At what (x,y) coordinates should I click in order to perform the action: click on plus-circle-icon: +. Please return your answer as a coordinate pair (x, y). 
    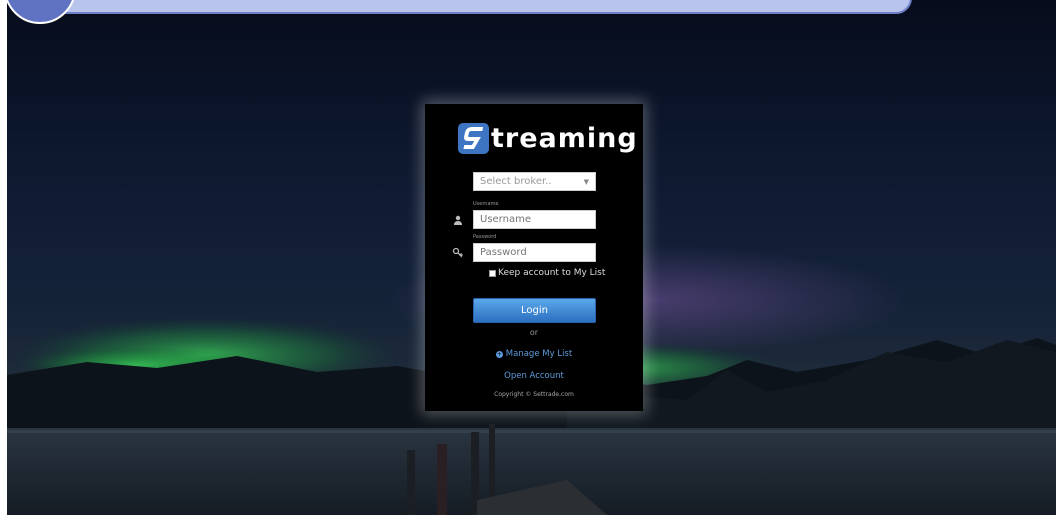
    Looking at the image, I should click on (499, 354).